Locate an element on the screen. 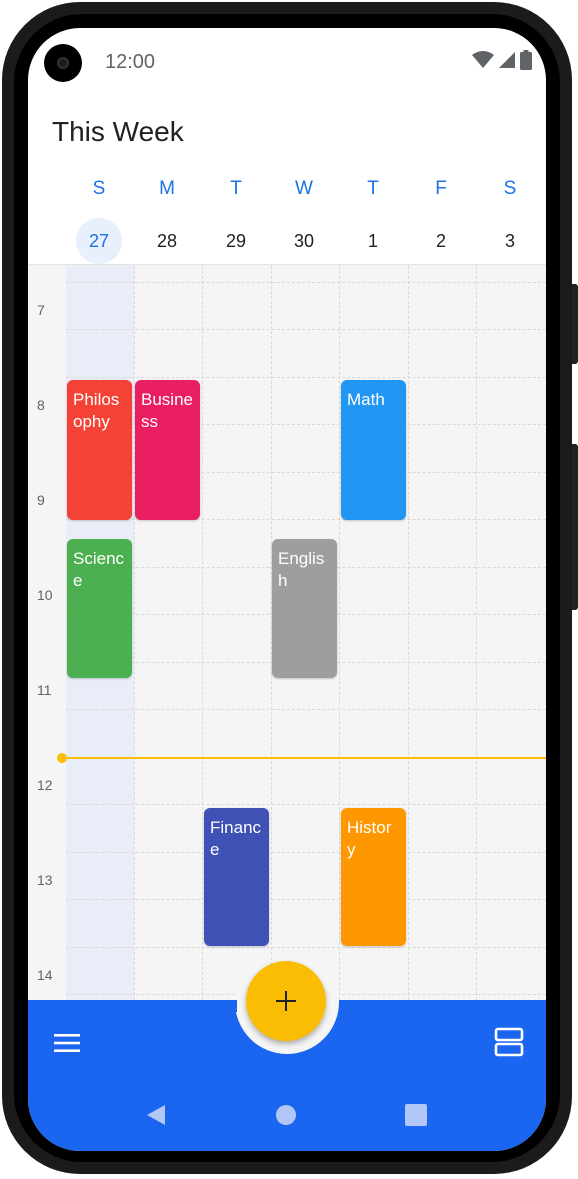  hour-label: 7 is located at coordinates (41, 310).